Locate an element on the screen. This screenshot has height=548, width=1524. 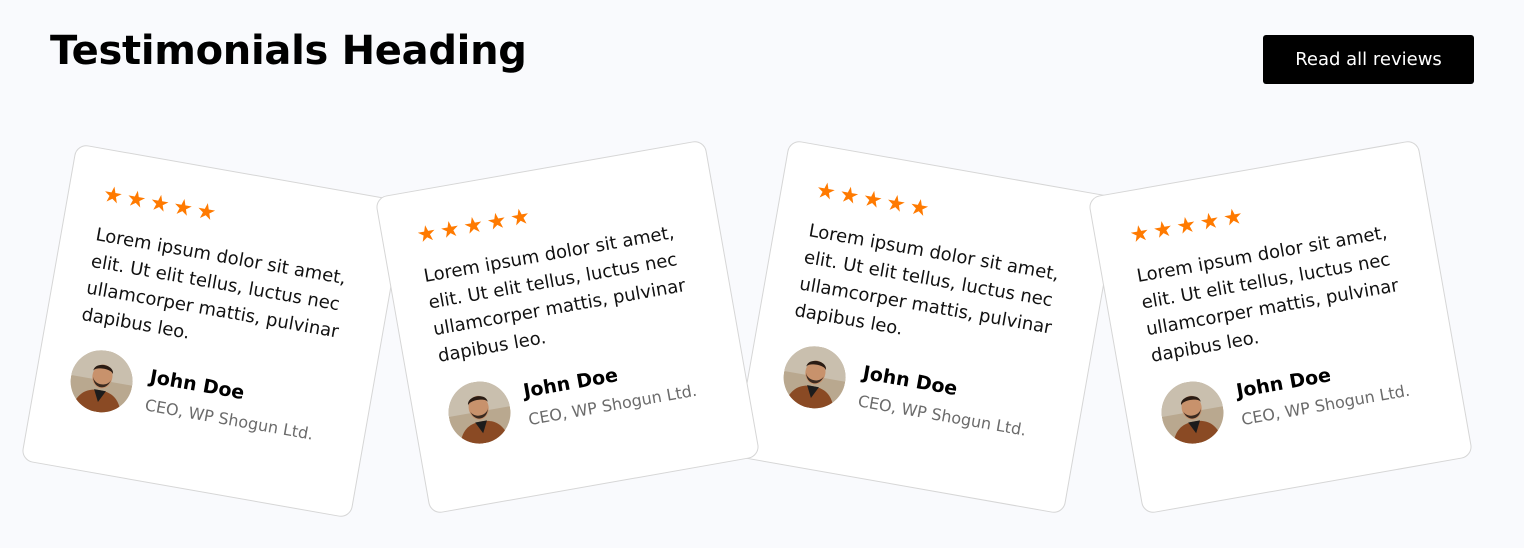
page-title: Testimonials Heading is located at coordinates (288, 51).